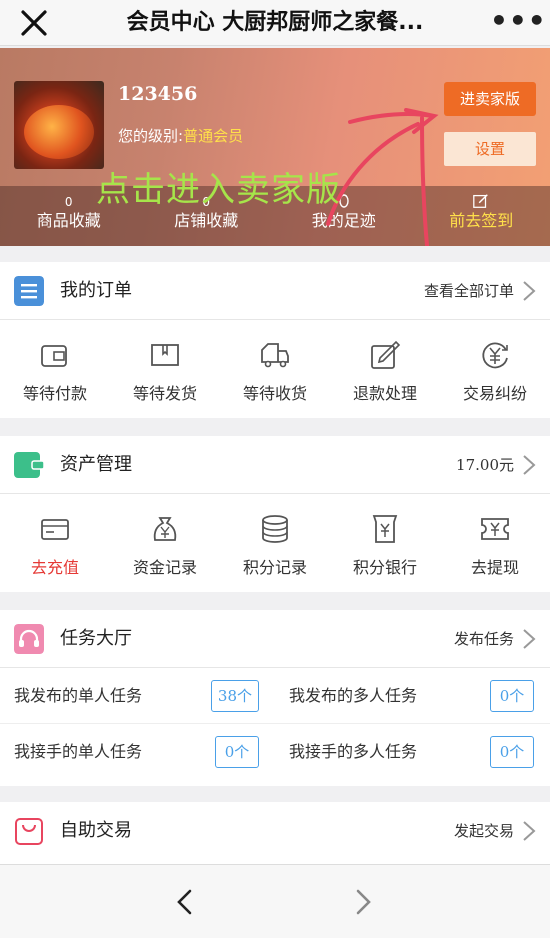 Image resolution: width=550 pixels, height=938 pixels. Describe the element at coordinates (96, 464) in the screenshot. I see `assets-title: 资产管理` at that location.